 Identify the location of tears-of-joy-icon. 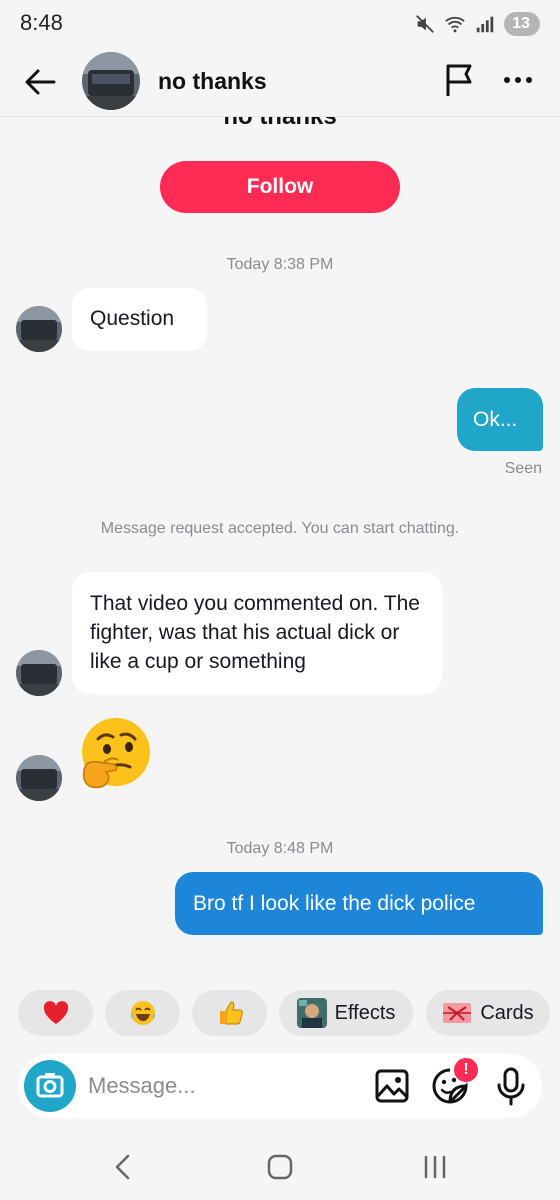
(142, 1013).